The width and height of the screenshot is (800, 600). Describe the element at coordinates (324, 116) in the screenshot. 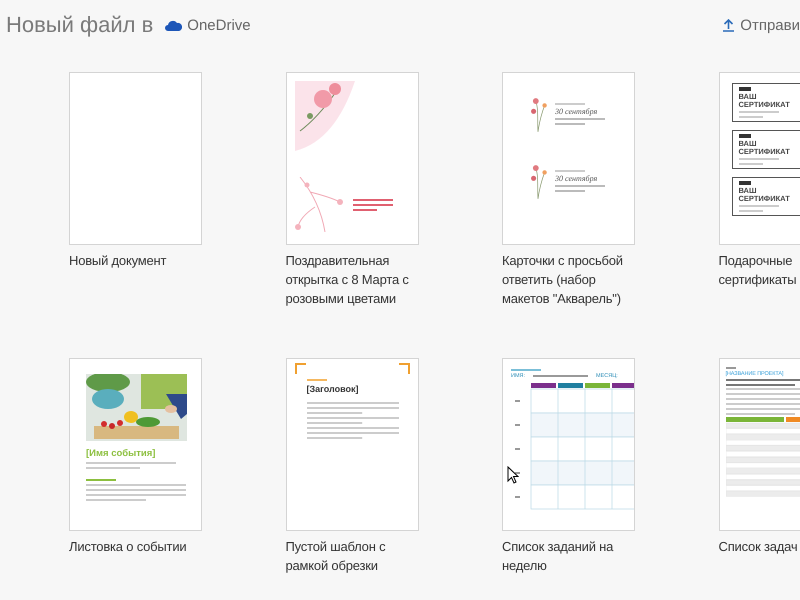

I see `flower-drawing` at that location.